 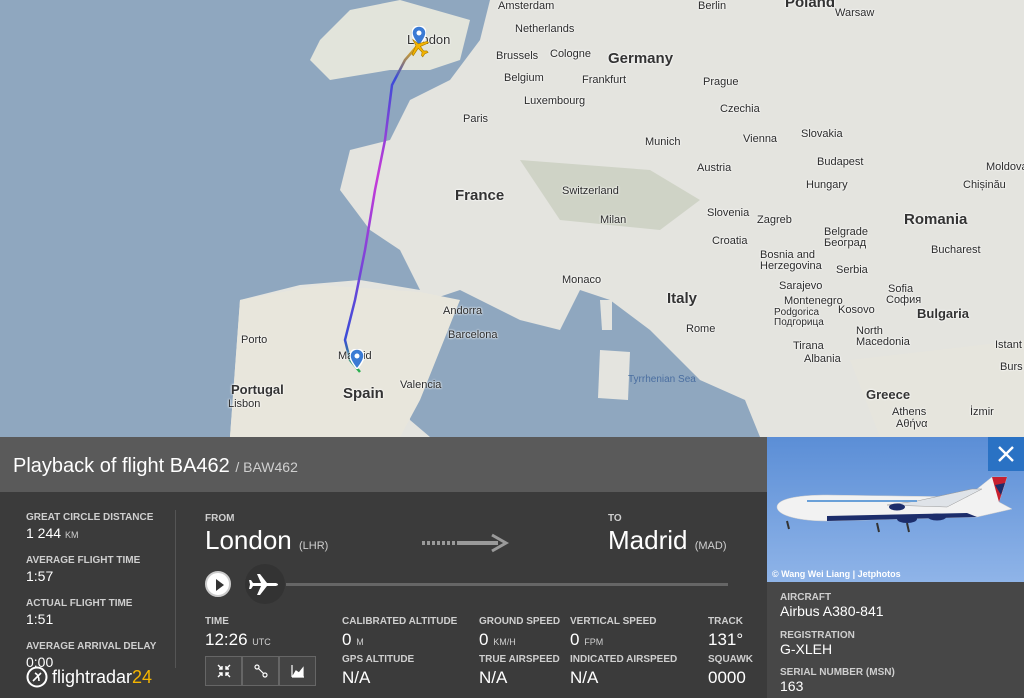 I want to click on from-label: FROM, so click(x=220, y=518).